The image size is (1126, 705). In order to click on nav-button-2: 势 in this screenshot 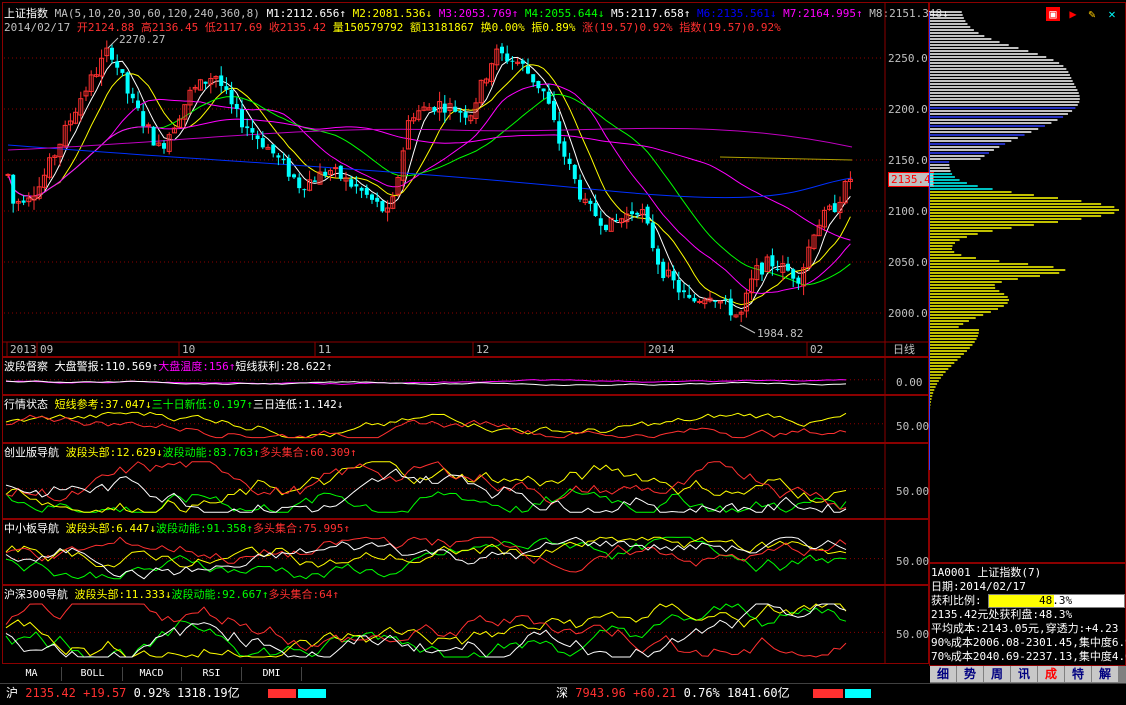, I will do `click(970, 674)`.